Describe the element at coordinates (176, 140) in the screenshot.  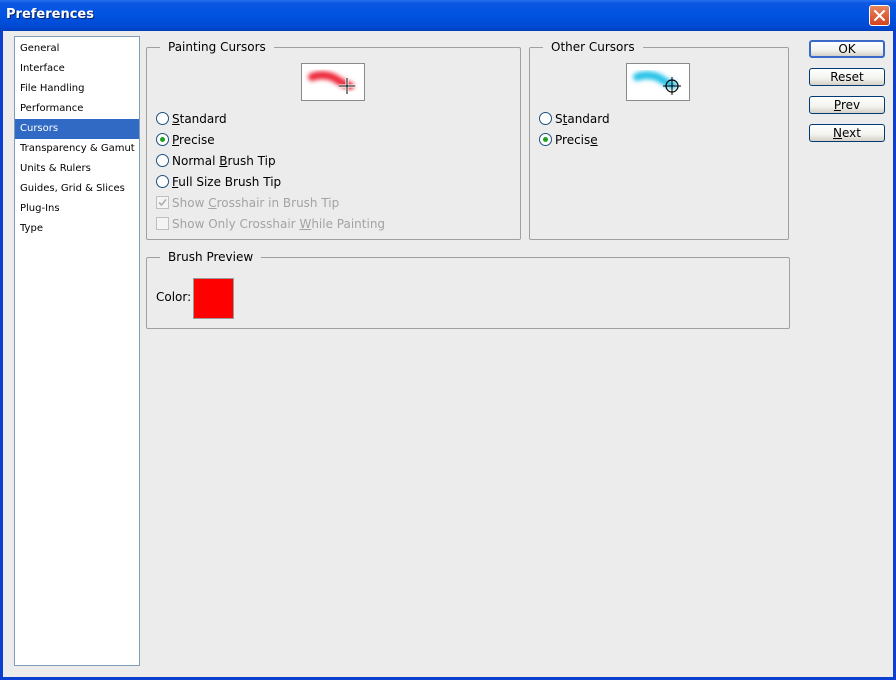
I see `painting-precise-label-key: P` at that location.